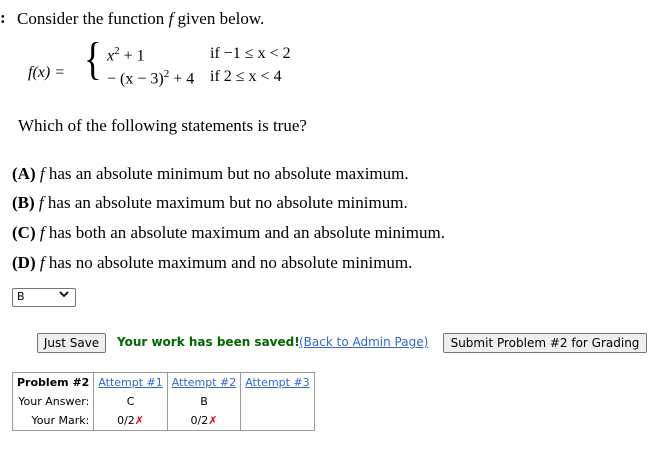  What do you see at coordinates (132, 56) in the screenshot?
I see `case1-rest: + 1` at bounding box center [132, 56].